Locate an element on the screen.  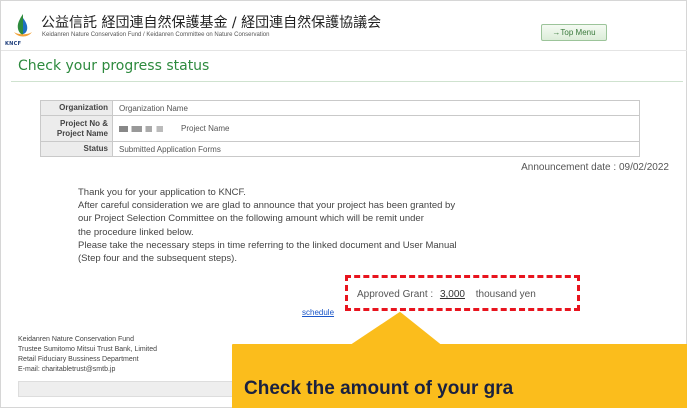
organization-value: Organization Name is located at coordinates (376, 108).